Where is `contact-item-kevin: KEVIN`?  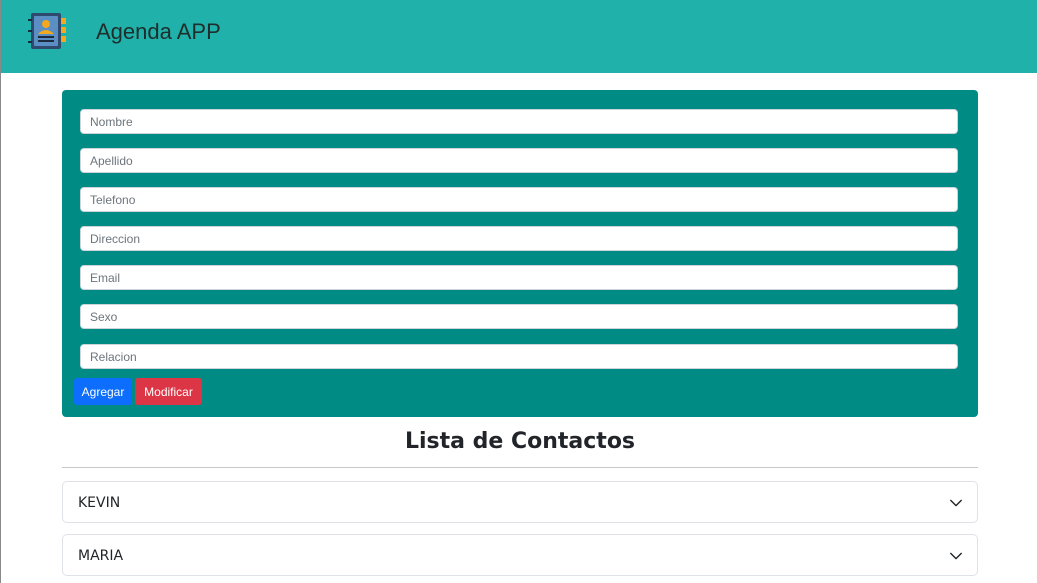 contact-item-kevin: KEVIN is located at coordinates (520, 502).